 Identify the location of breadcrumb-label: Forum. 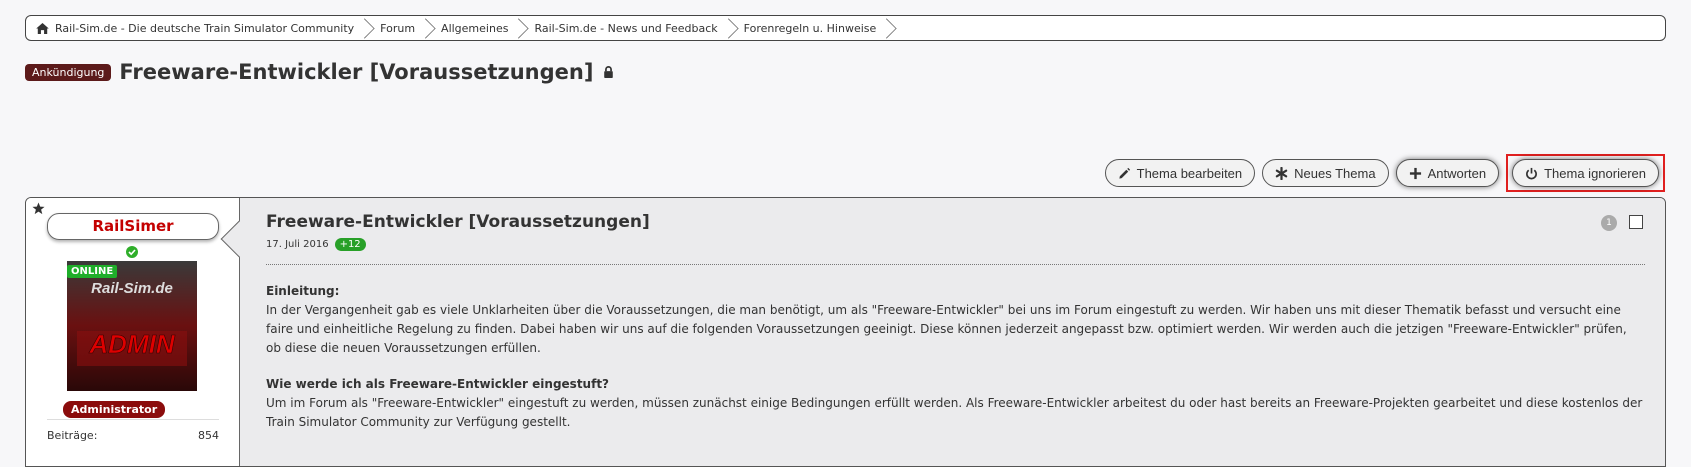
(398, 28).